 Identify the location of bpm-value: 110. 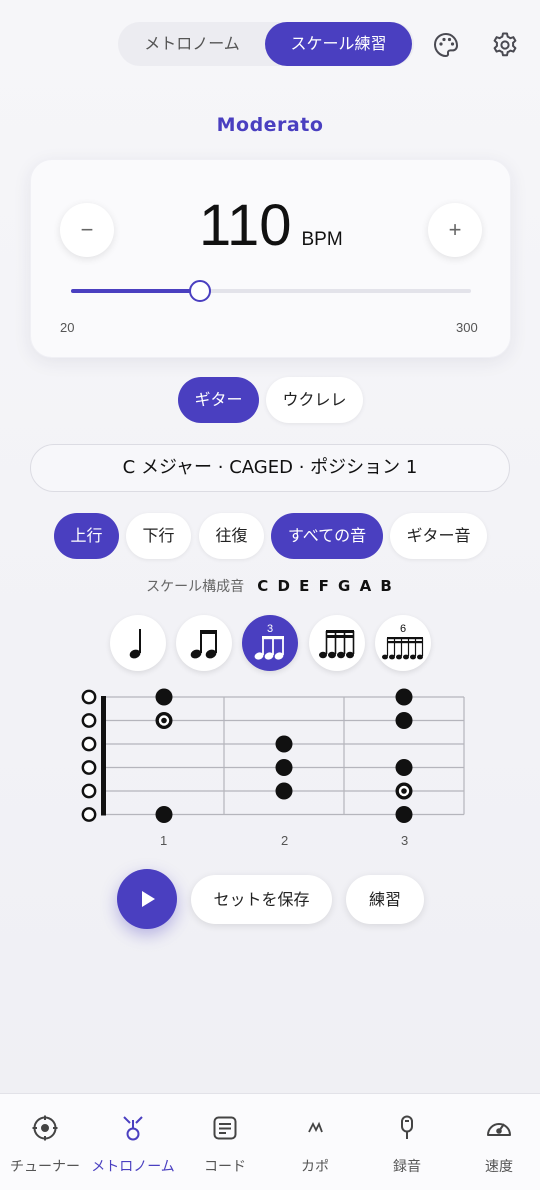
(245, 225).